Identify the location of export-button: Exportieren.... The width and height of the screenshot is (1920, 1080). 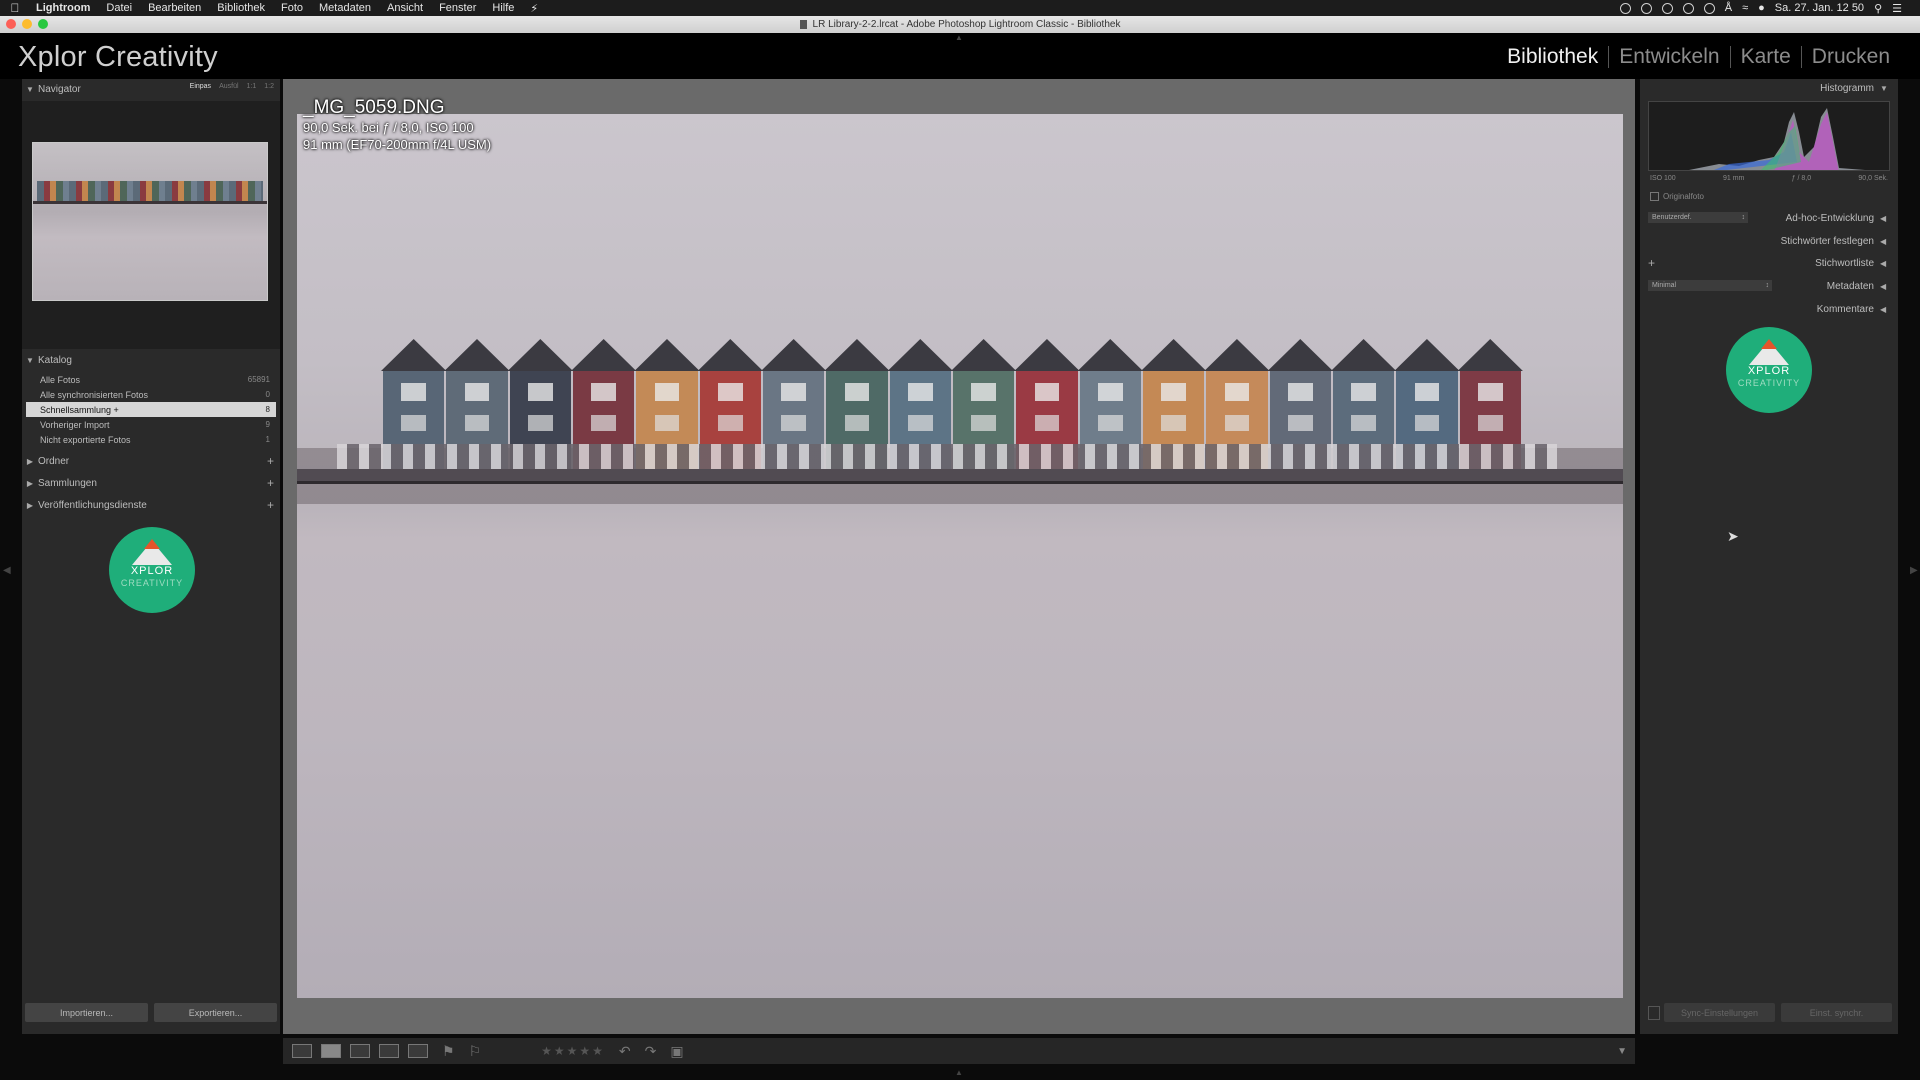
(215, 1012).